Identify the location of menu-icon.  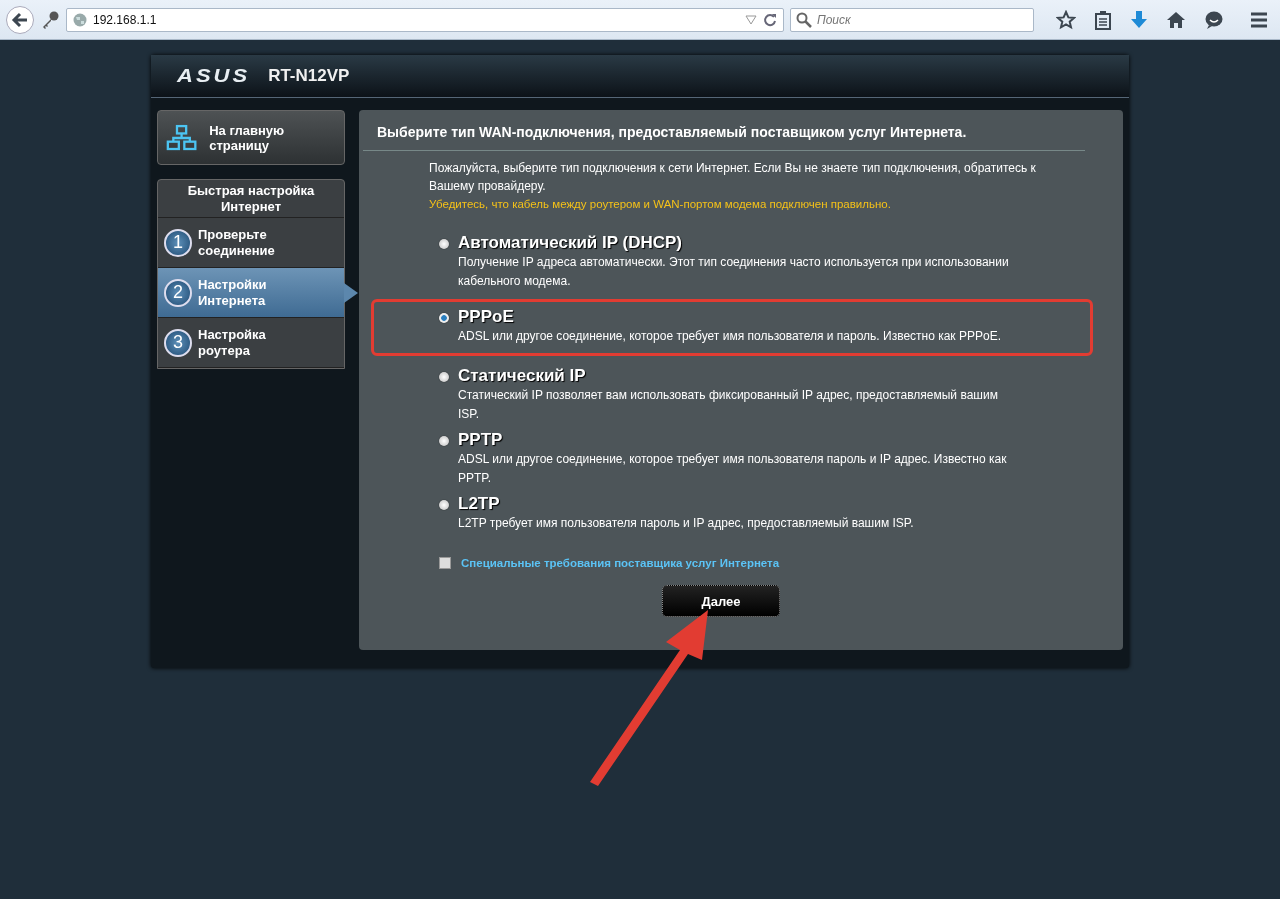
(1259, 19).